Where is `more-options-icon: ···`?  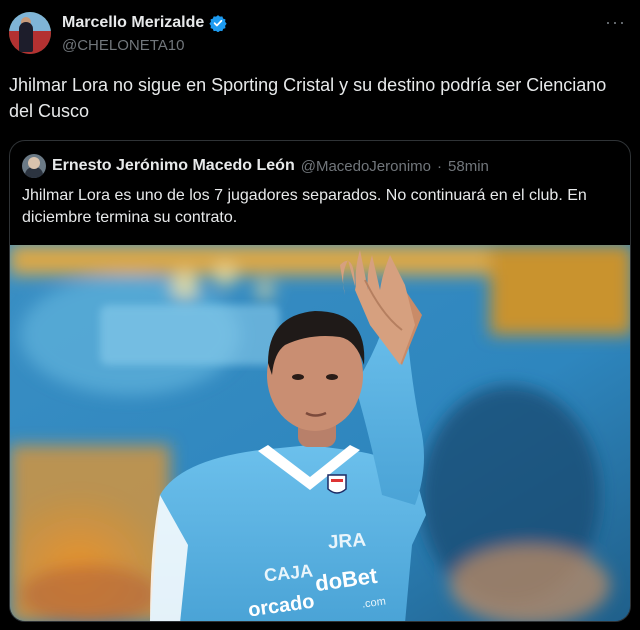 more-options-icon: ··· is located at coordinates (615, 22).